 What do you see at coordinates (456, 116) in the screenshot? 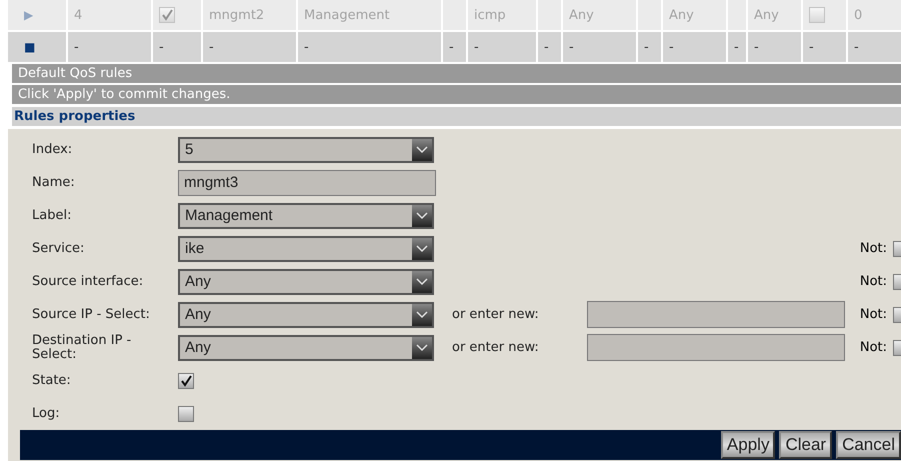
I see `section-title: Rules properties` at bounding box center [456, 116].